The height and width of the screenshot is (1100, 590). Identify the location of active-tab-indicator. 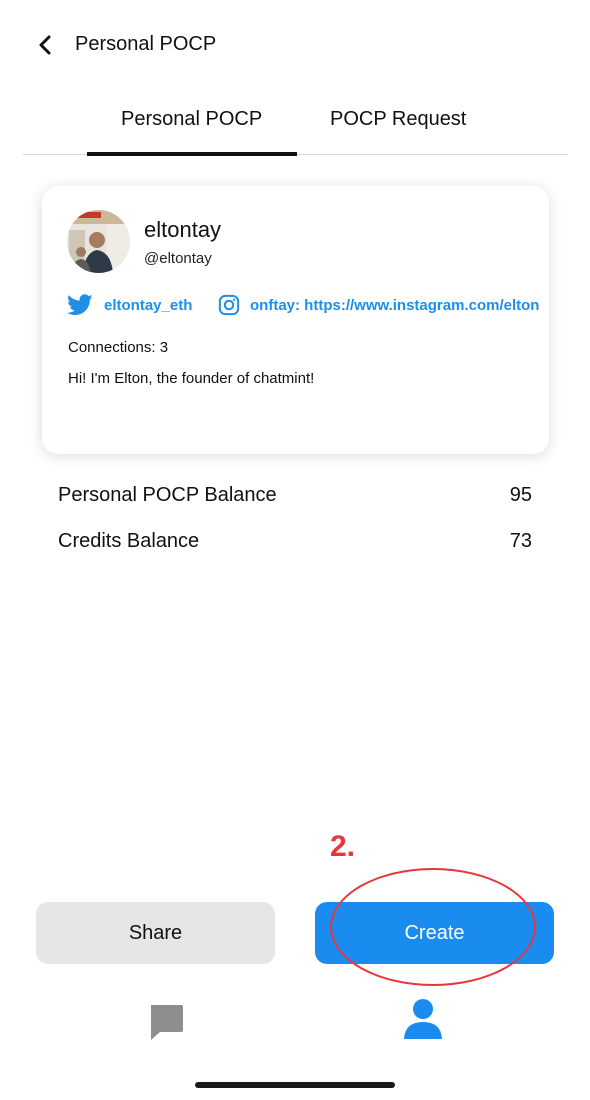
(192, 154).